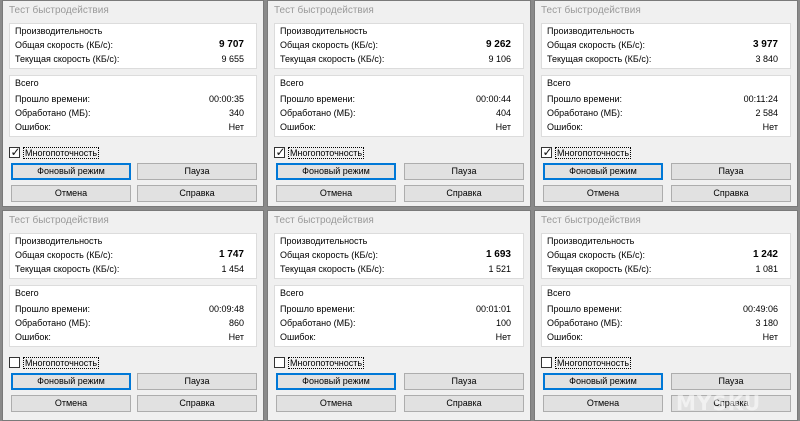  I want to click on errors-label: Ошибок:, so click(565, 337).